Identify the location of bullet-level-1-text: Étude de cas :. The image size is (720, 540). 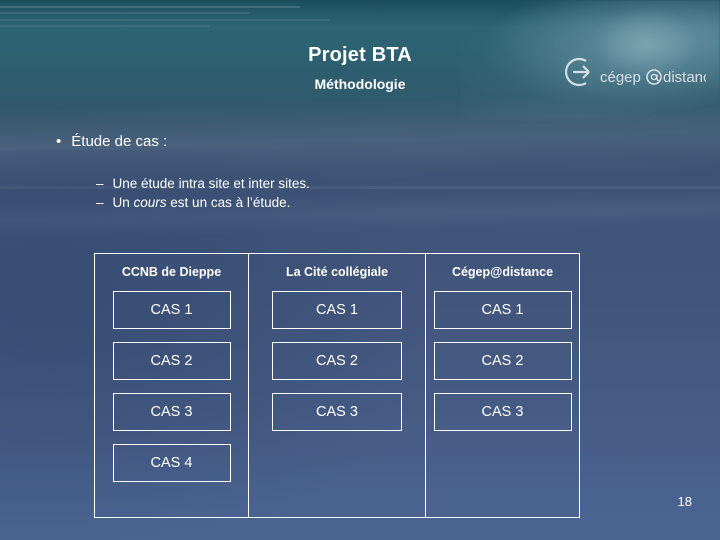
(119, 141).